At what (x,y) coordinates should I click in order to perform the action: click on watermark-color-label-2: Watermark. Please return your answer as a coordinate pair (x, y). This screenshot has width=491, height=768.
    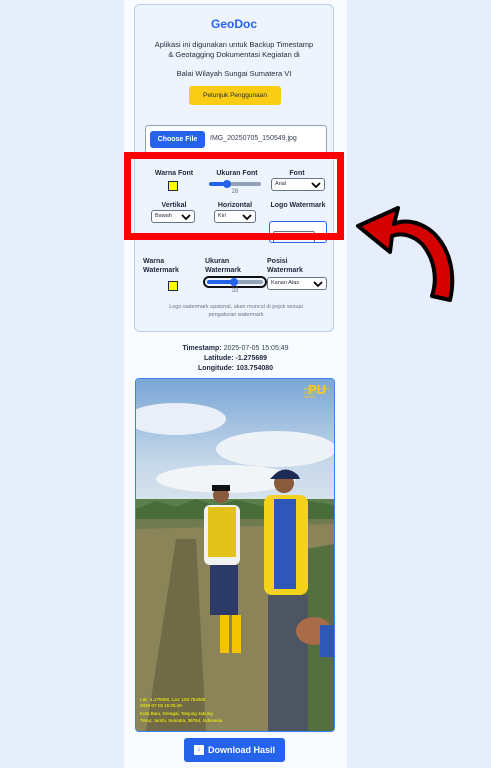
    Looking at the image, I should click on (161, 270).